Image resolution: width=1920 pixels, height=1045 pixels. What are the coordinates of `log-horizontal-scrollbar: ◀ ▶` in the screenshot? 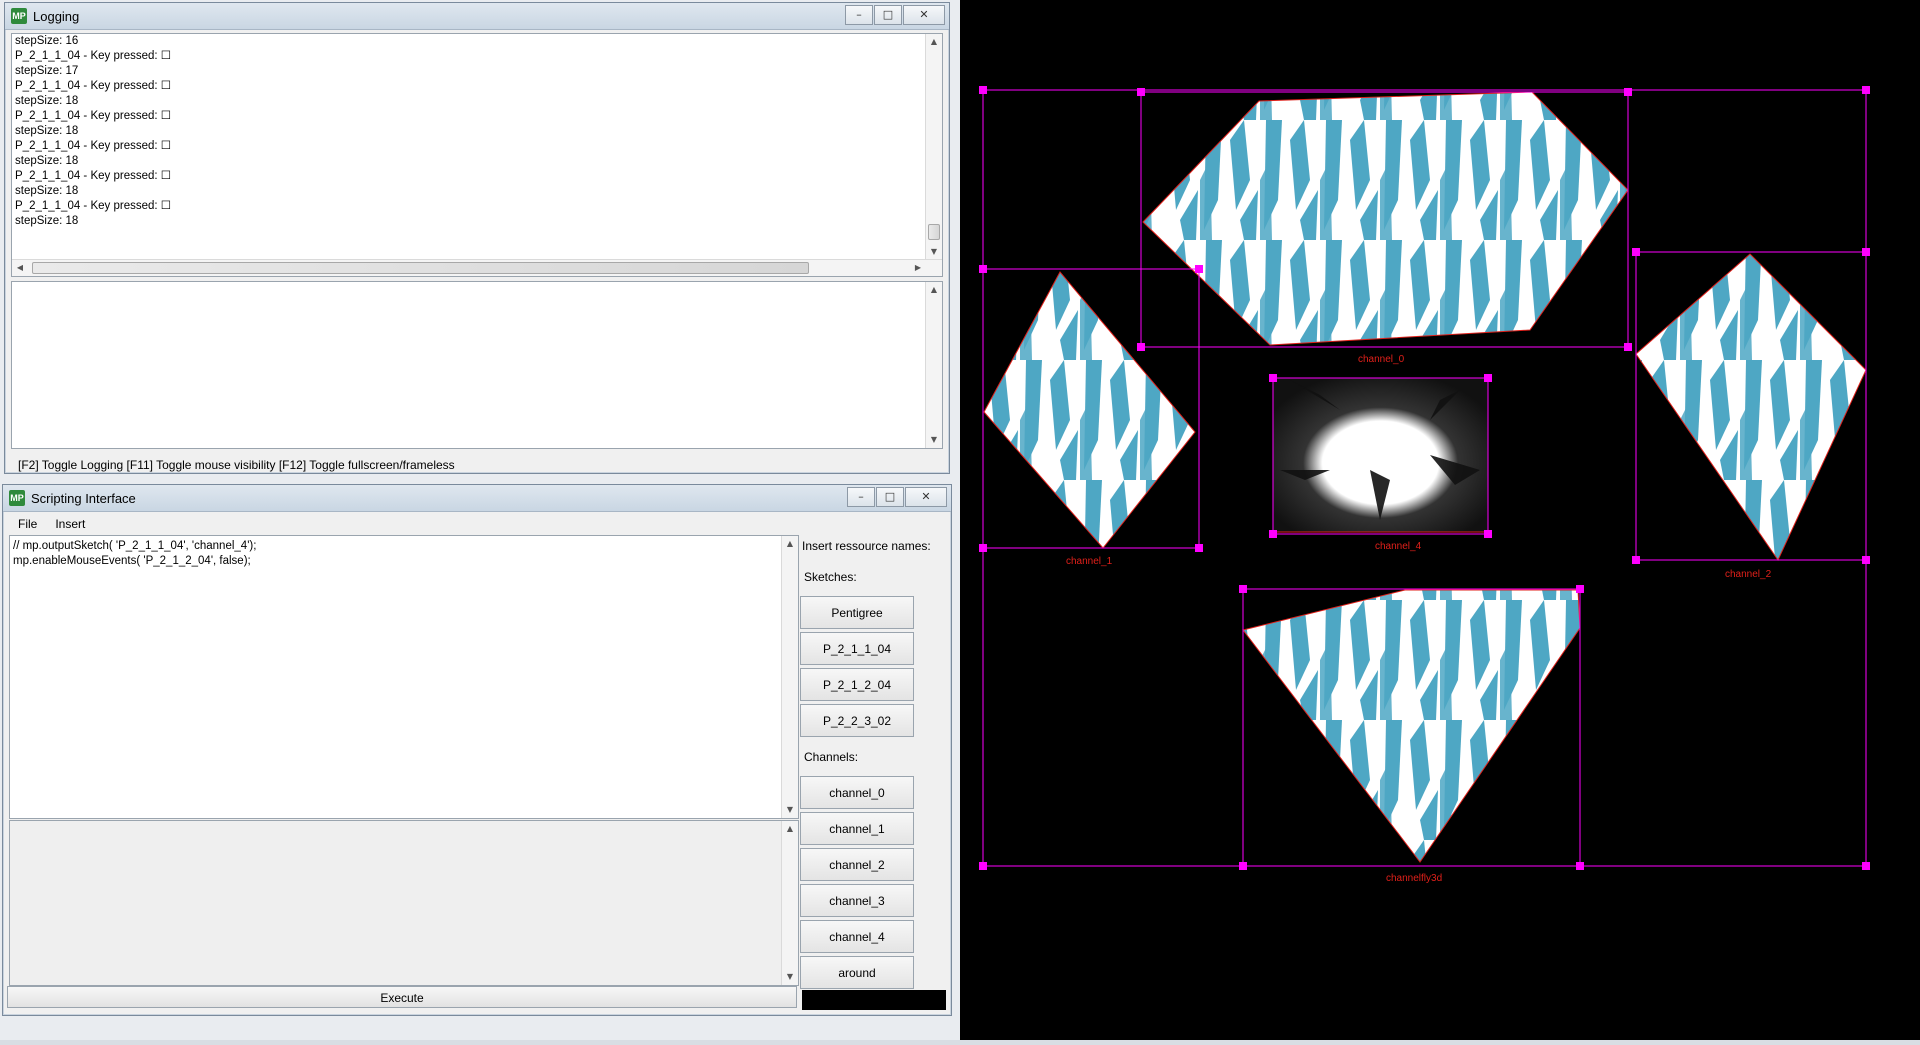 It's located at (477, 267).